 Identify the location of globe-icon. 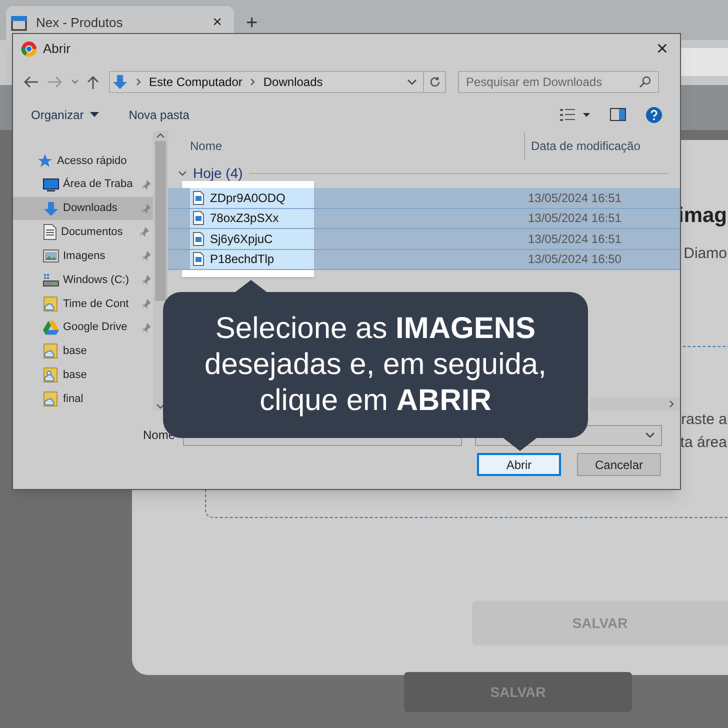
(29, 48).